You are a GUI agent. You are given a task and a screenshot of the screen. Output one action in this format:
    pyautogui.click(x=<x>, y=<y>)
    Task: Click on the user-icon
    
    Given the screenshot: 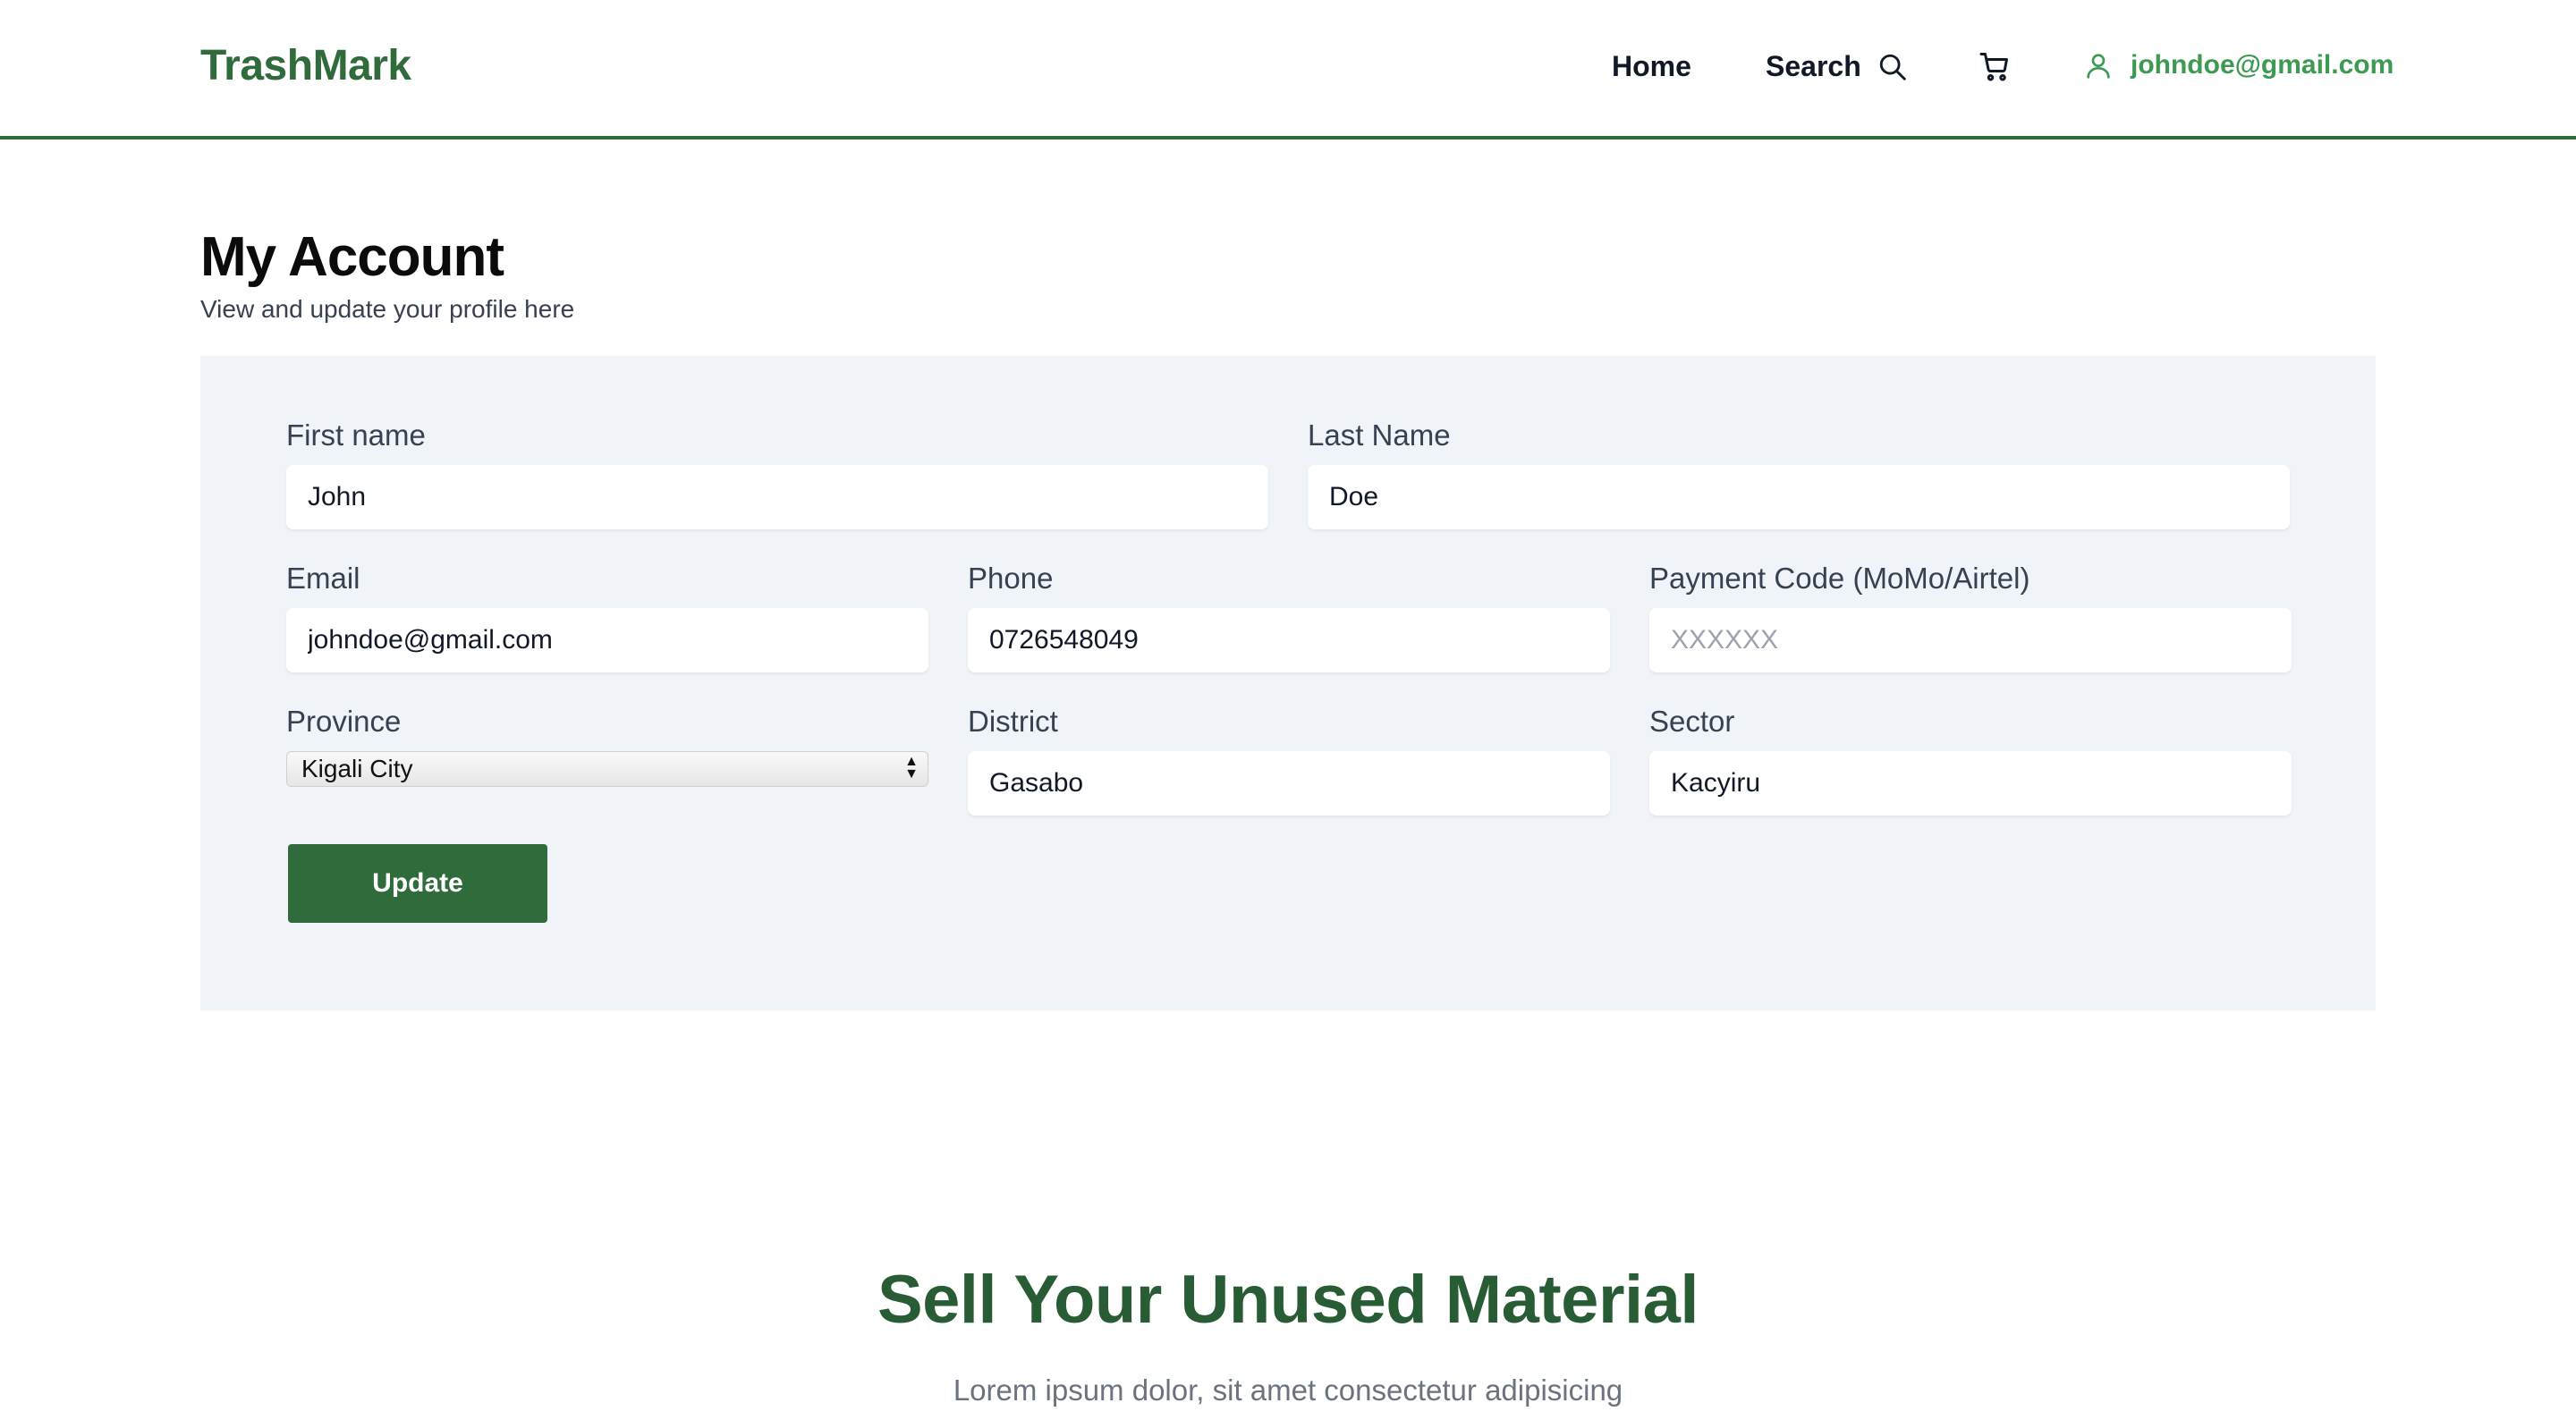 What is the action you would take?
    pyautogui.click(x=2098, y=67)
    